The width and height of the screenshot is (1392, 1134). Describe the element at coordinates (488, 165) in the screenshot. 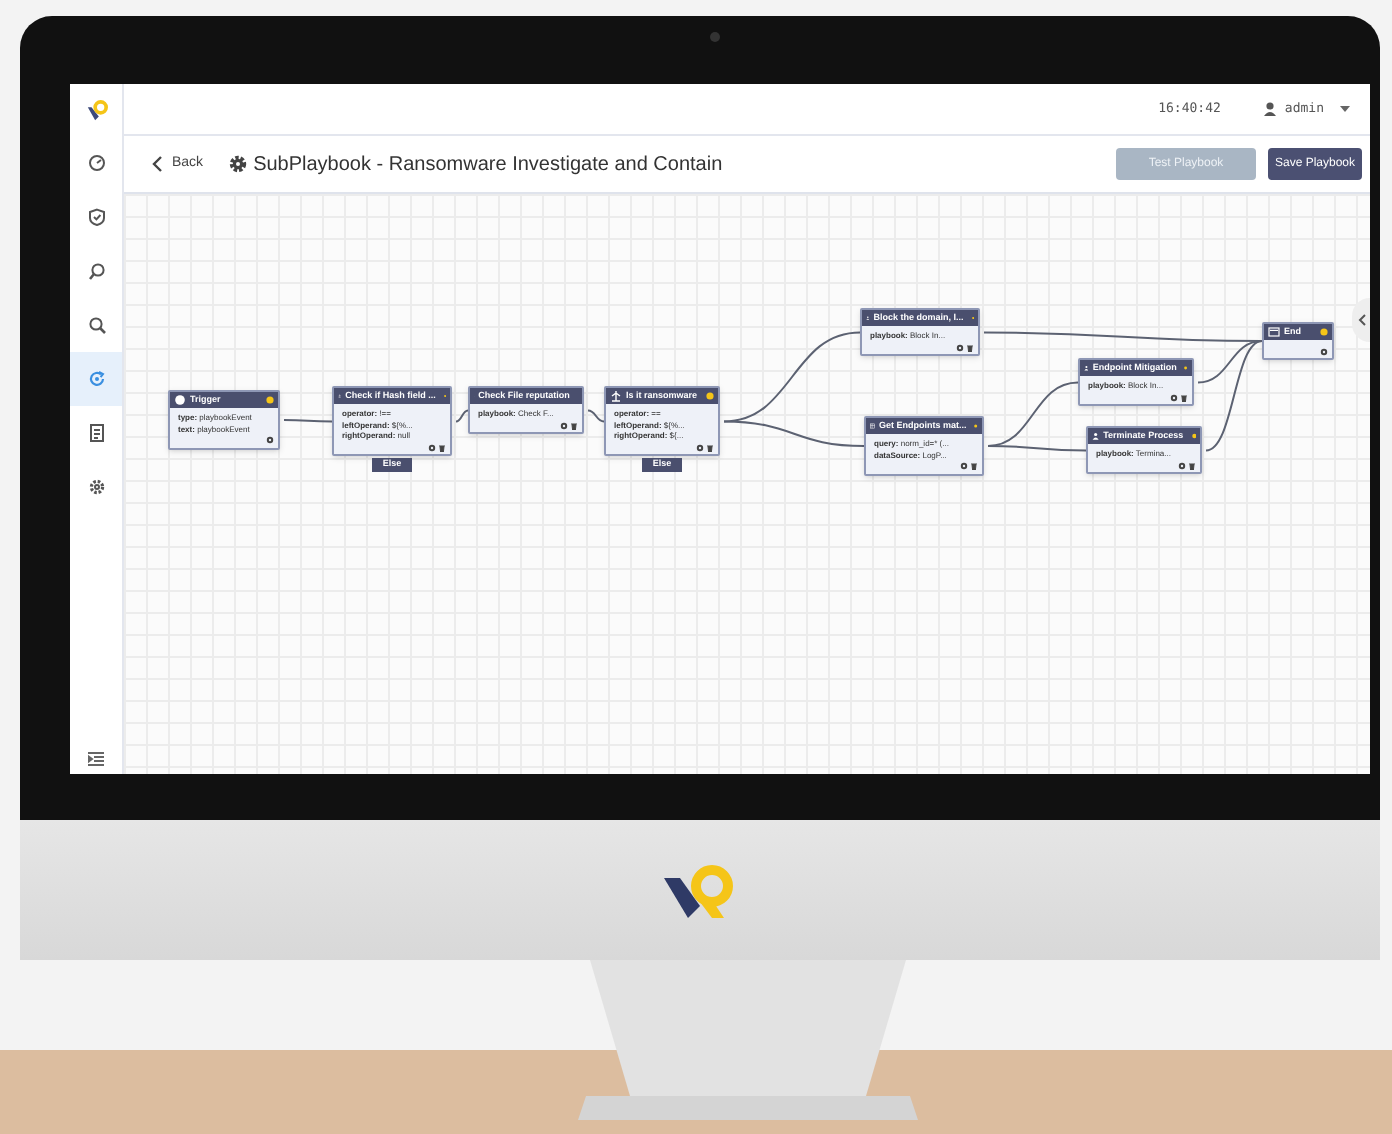

I see `playbook-title: SubPlaybook - Ransomware Investigate and Contain` at that location.